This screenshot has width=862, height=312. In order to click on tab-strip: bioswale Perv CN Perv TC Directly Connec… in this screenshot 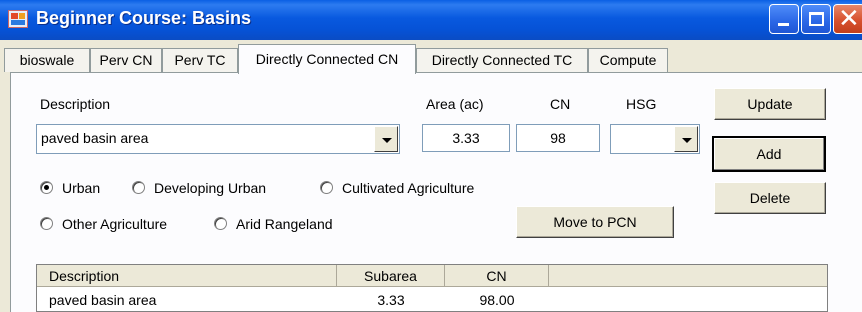, I will do `click(431, 57)`.